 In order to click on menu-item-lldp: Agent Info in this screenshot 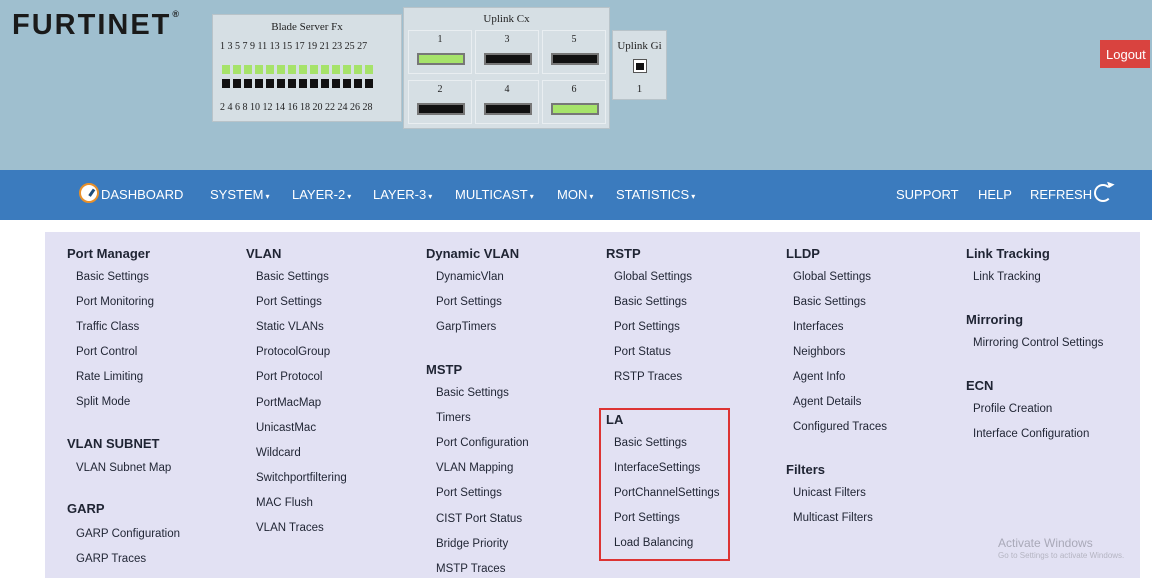, I will do `click(819, 377)`.